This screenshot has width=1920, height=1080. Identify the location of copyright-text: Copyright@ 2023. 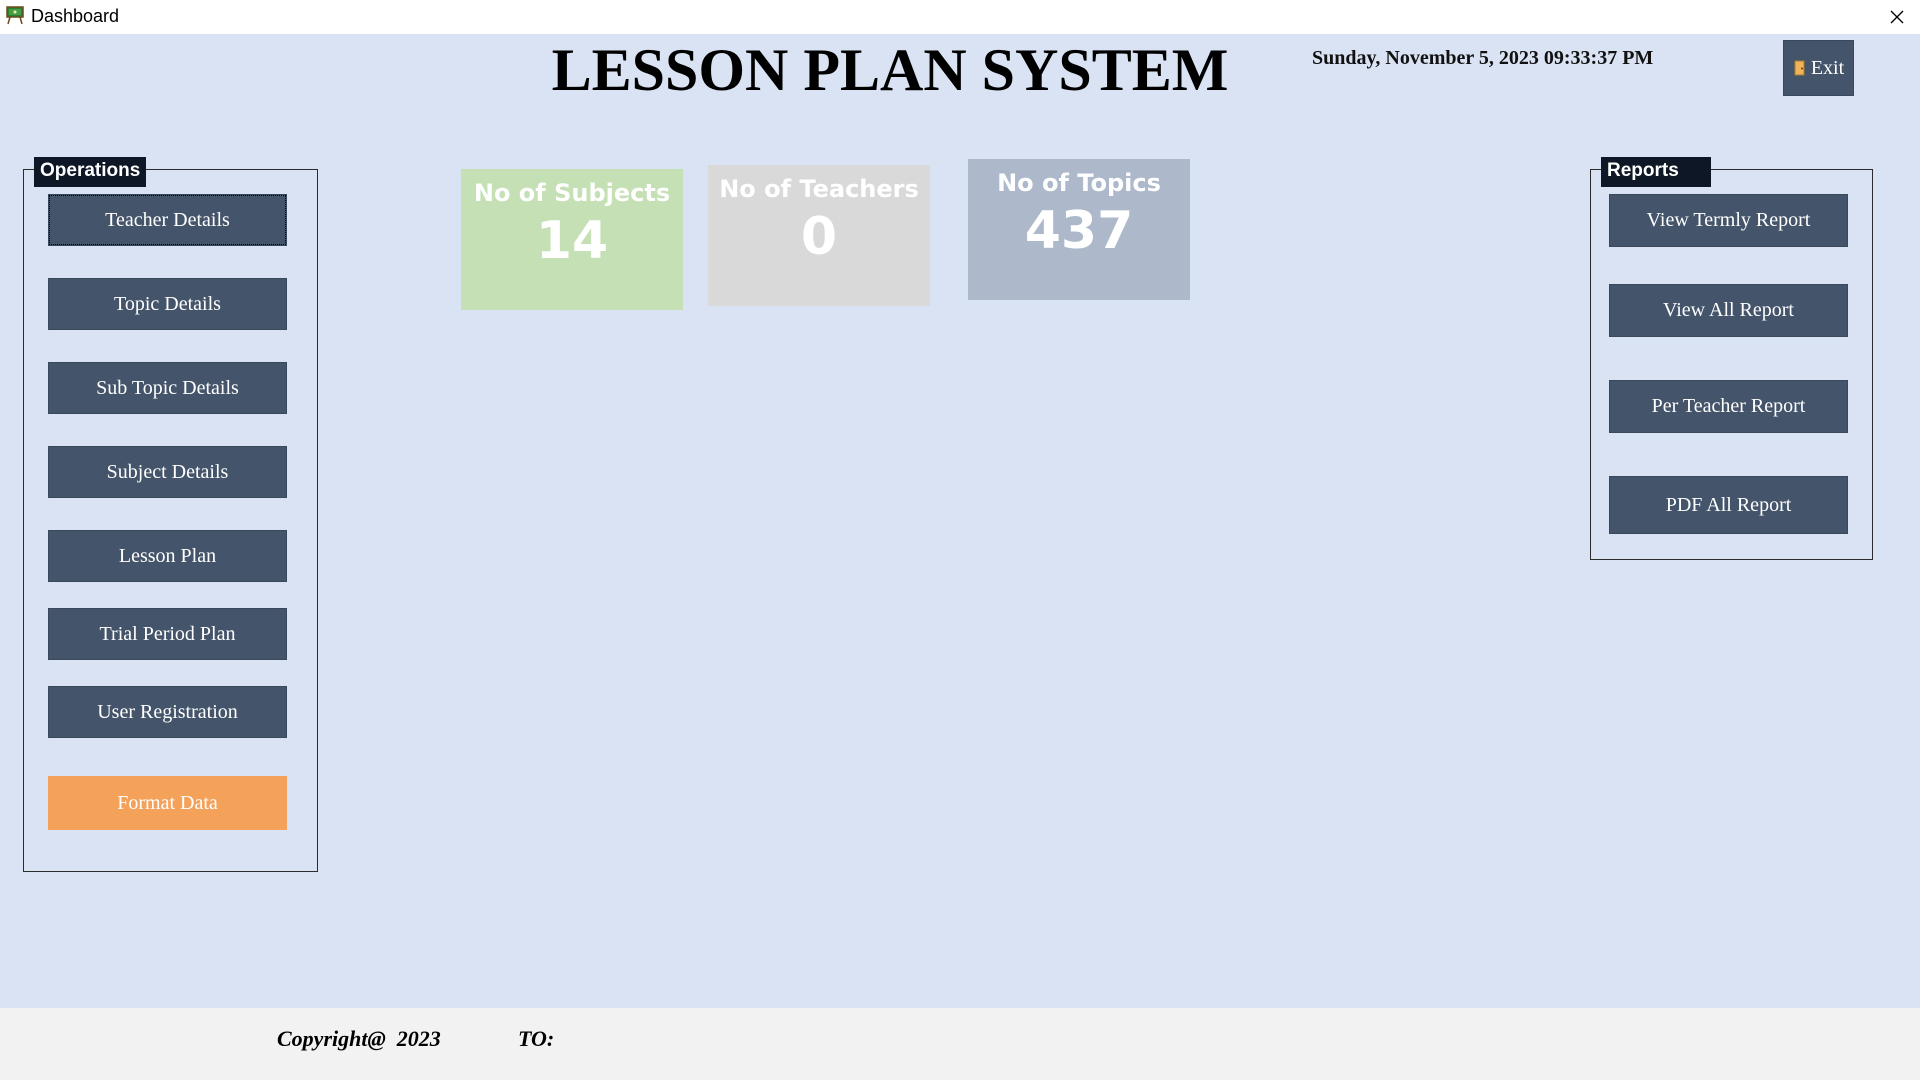
(359, 1038).